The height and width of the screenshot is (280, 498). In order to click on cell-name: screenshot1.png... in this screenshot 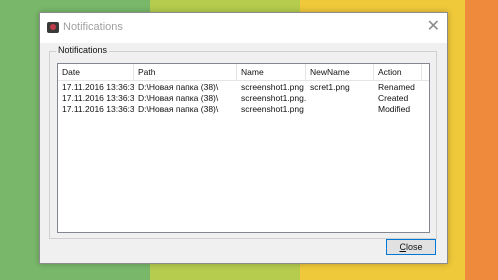, I will do `click(273, 98)`.